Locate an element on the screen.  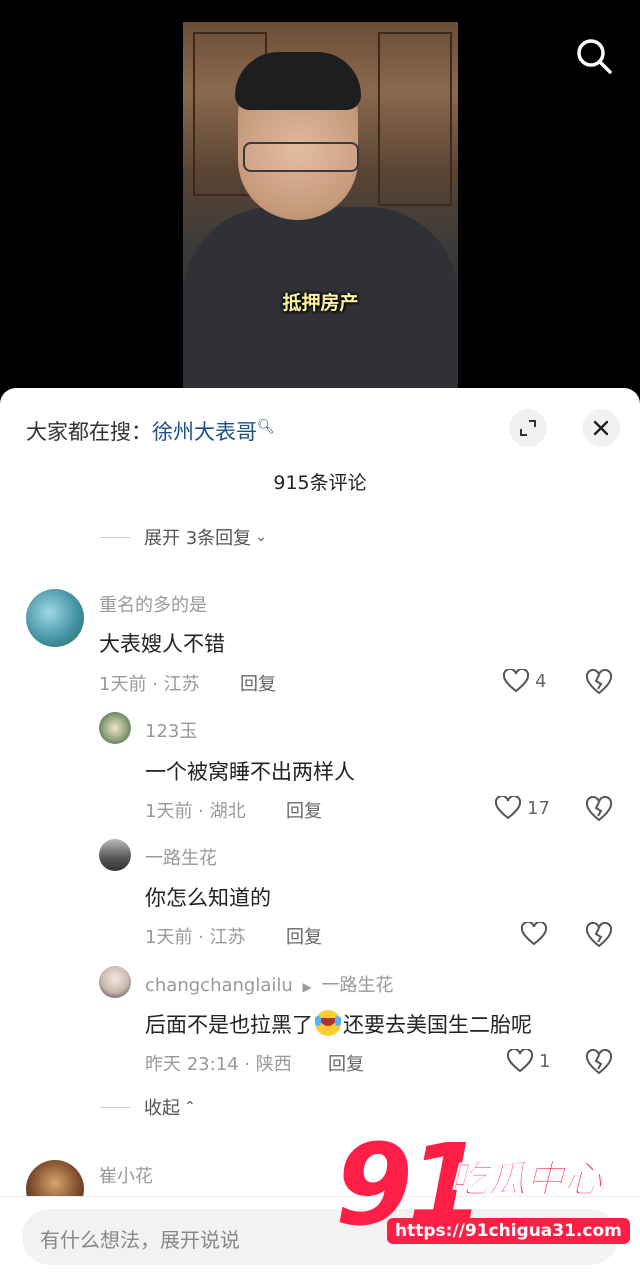
comment-username: 一路生花 is located at coordinates (181, 857).